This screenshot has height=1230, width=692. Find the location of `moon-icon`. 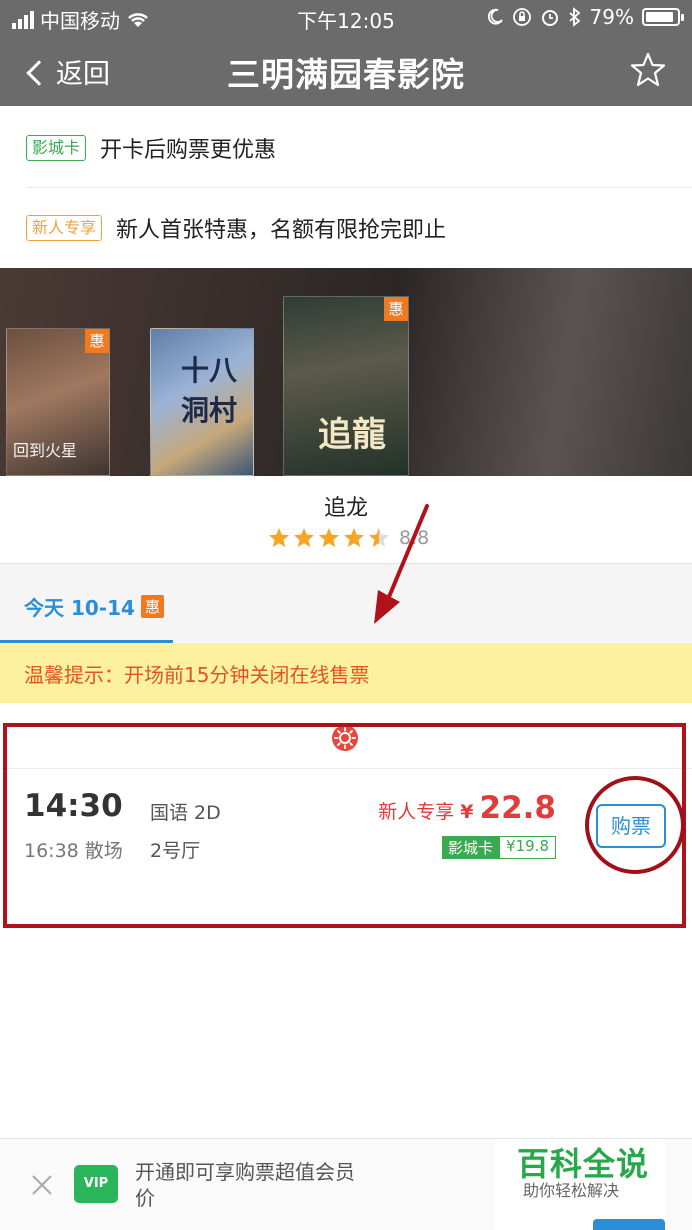

moon-icon is located at coordinates (495, 16).